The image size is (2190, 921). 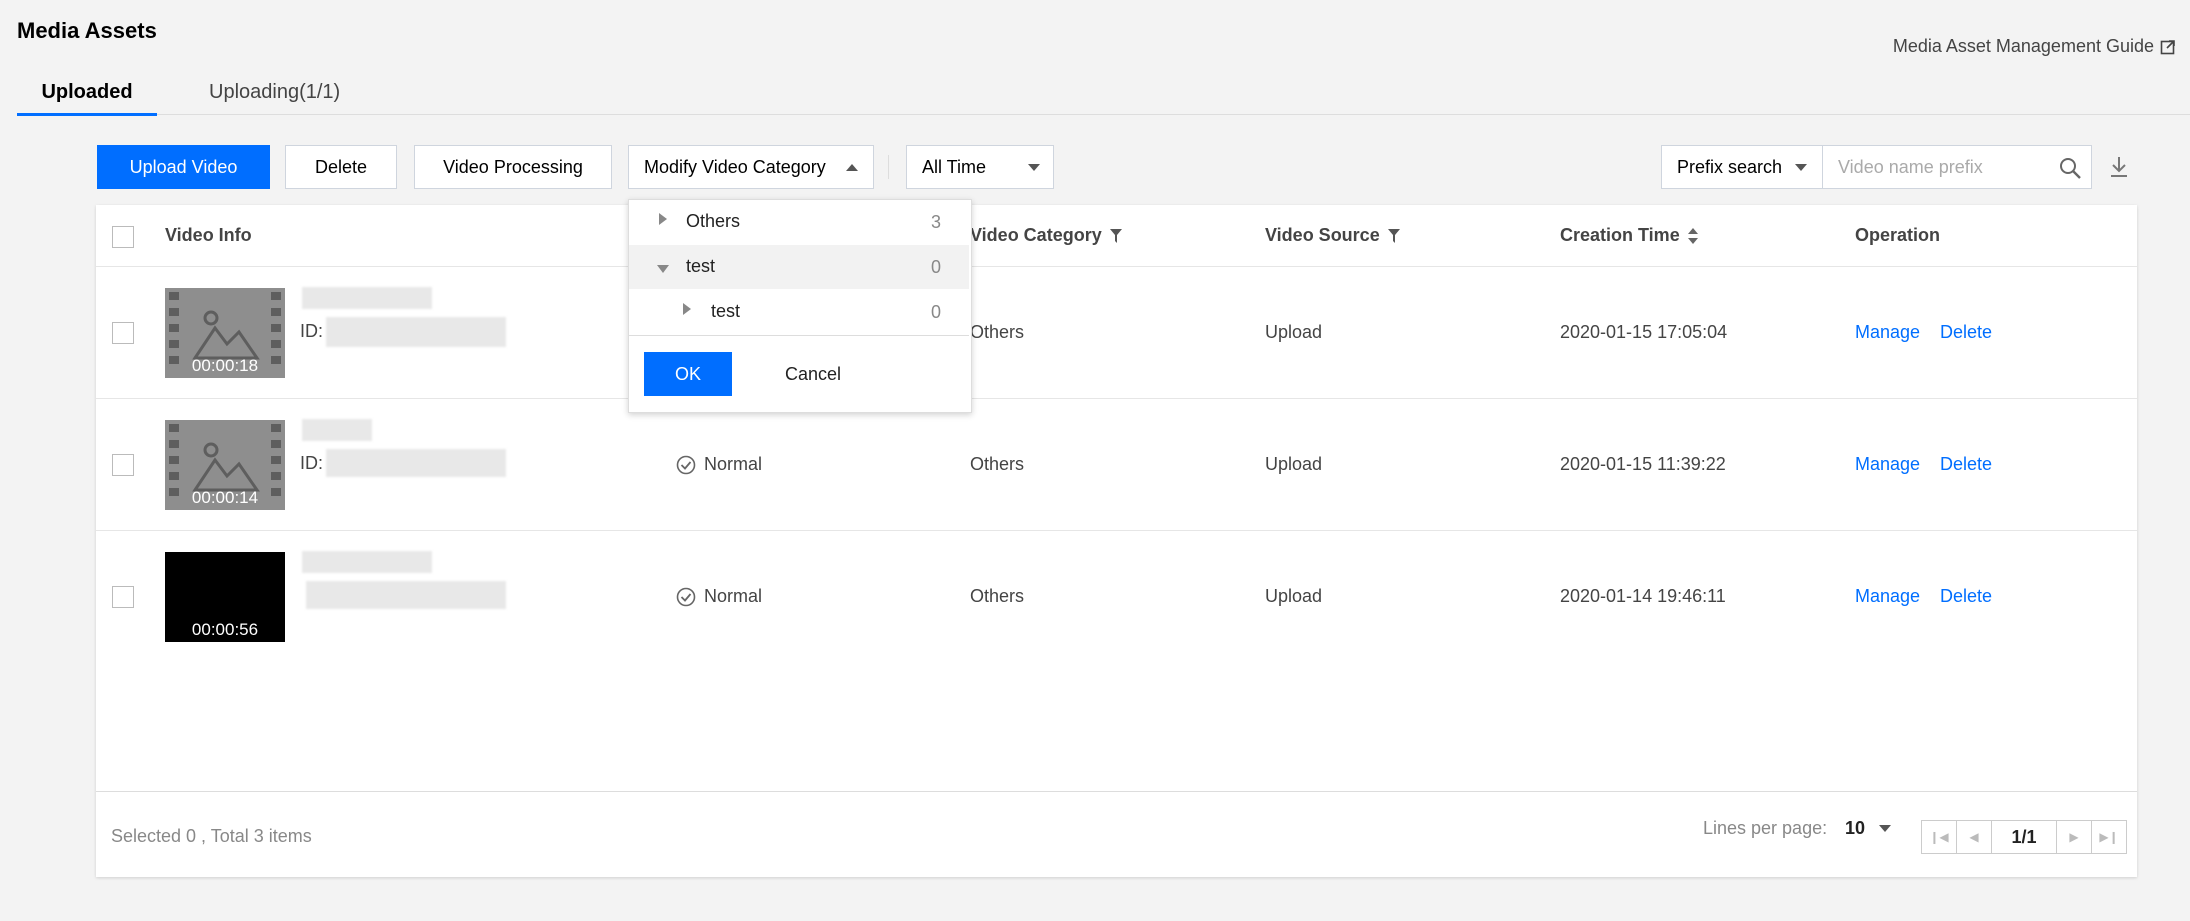 I want to click on category-dropdown: Others 3 test 0 test 0 OK Cancel, so click(x=800, y=306).